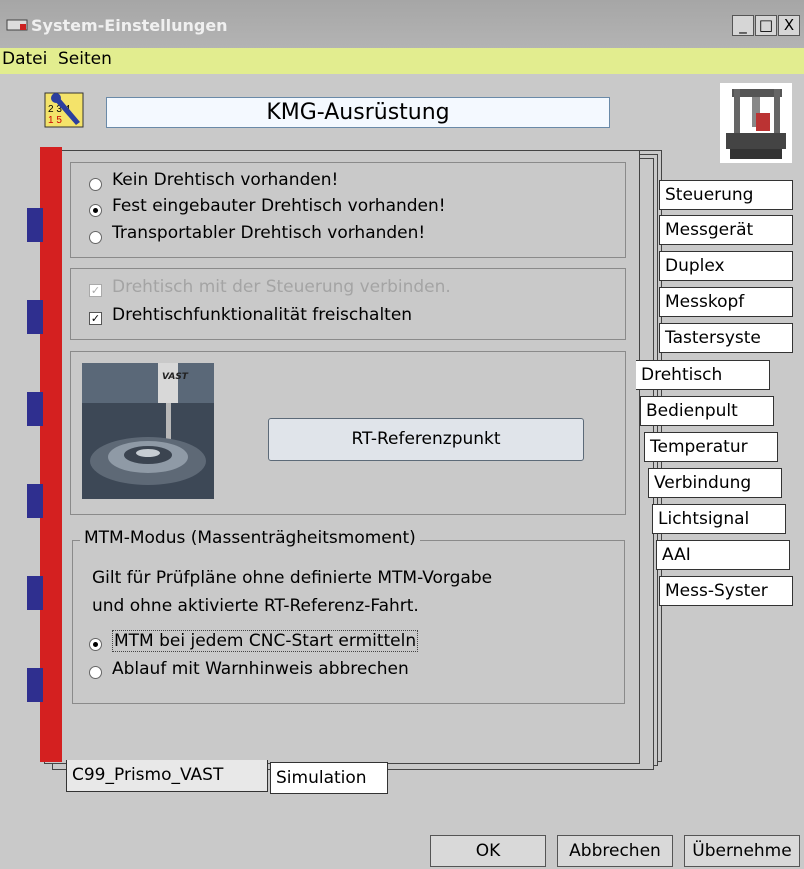 Image resolution: width=804 pixels, height=869 pixels. What do you see at coordinates (24, 59) in the screenshot?
I see `menu-datei: Datei` at bounding box center [24, 59].